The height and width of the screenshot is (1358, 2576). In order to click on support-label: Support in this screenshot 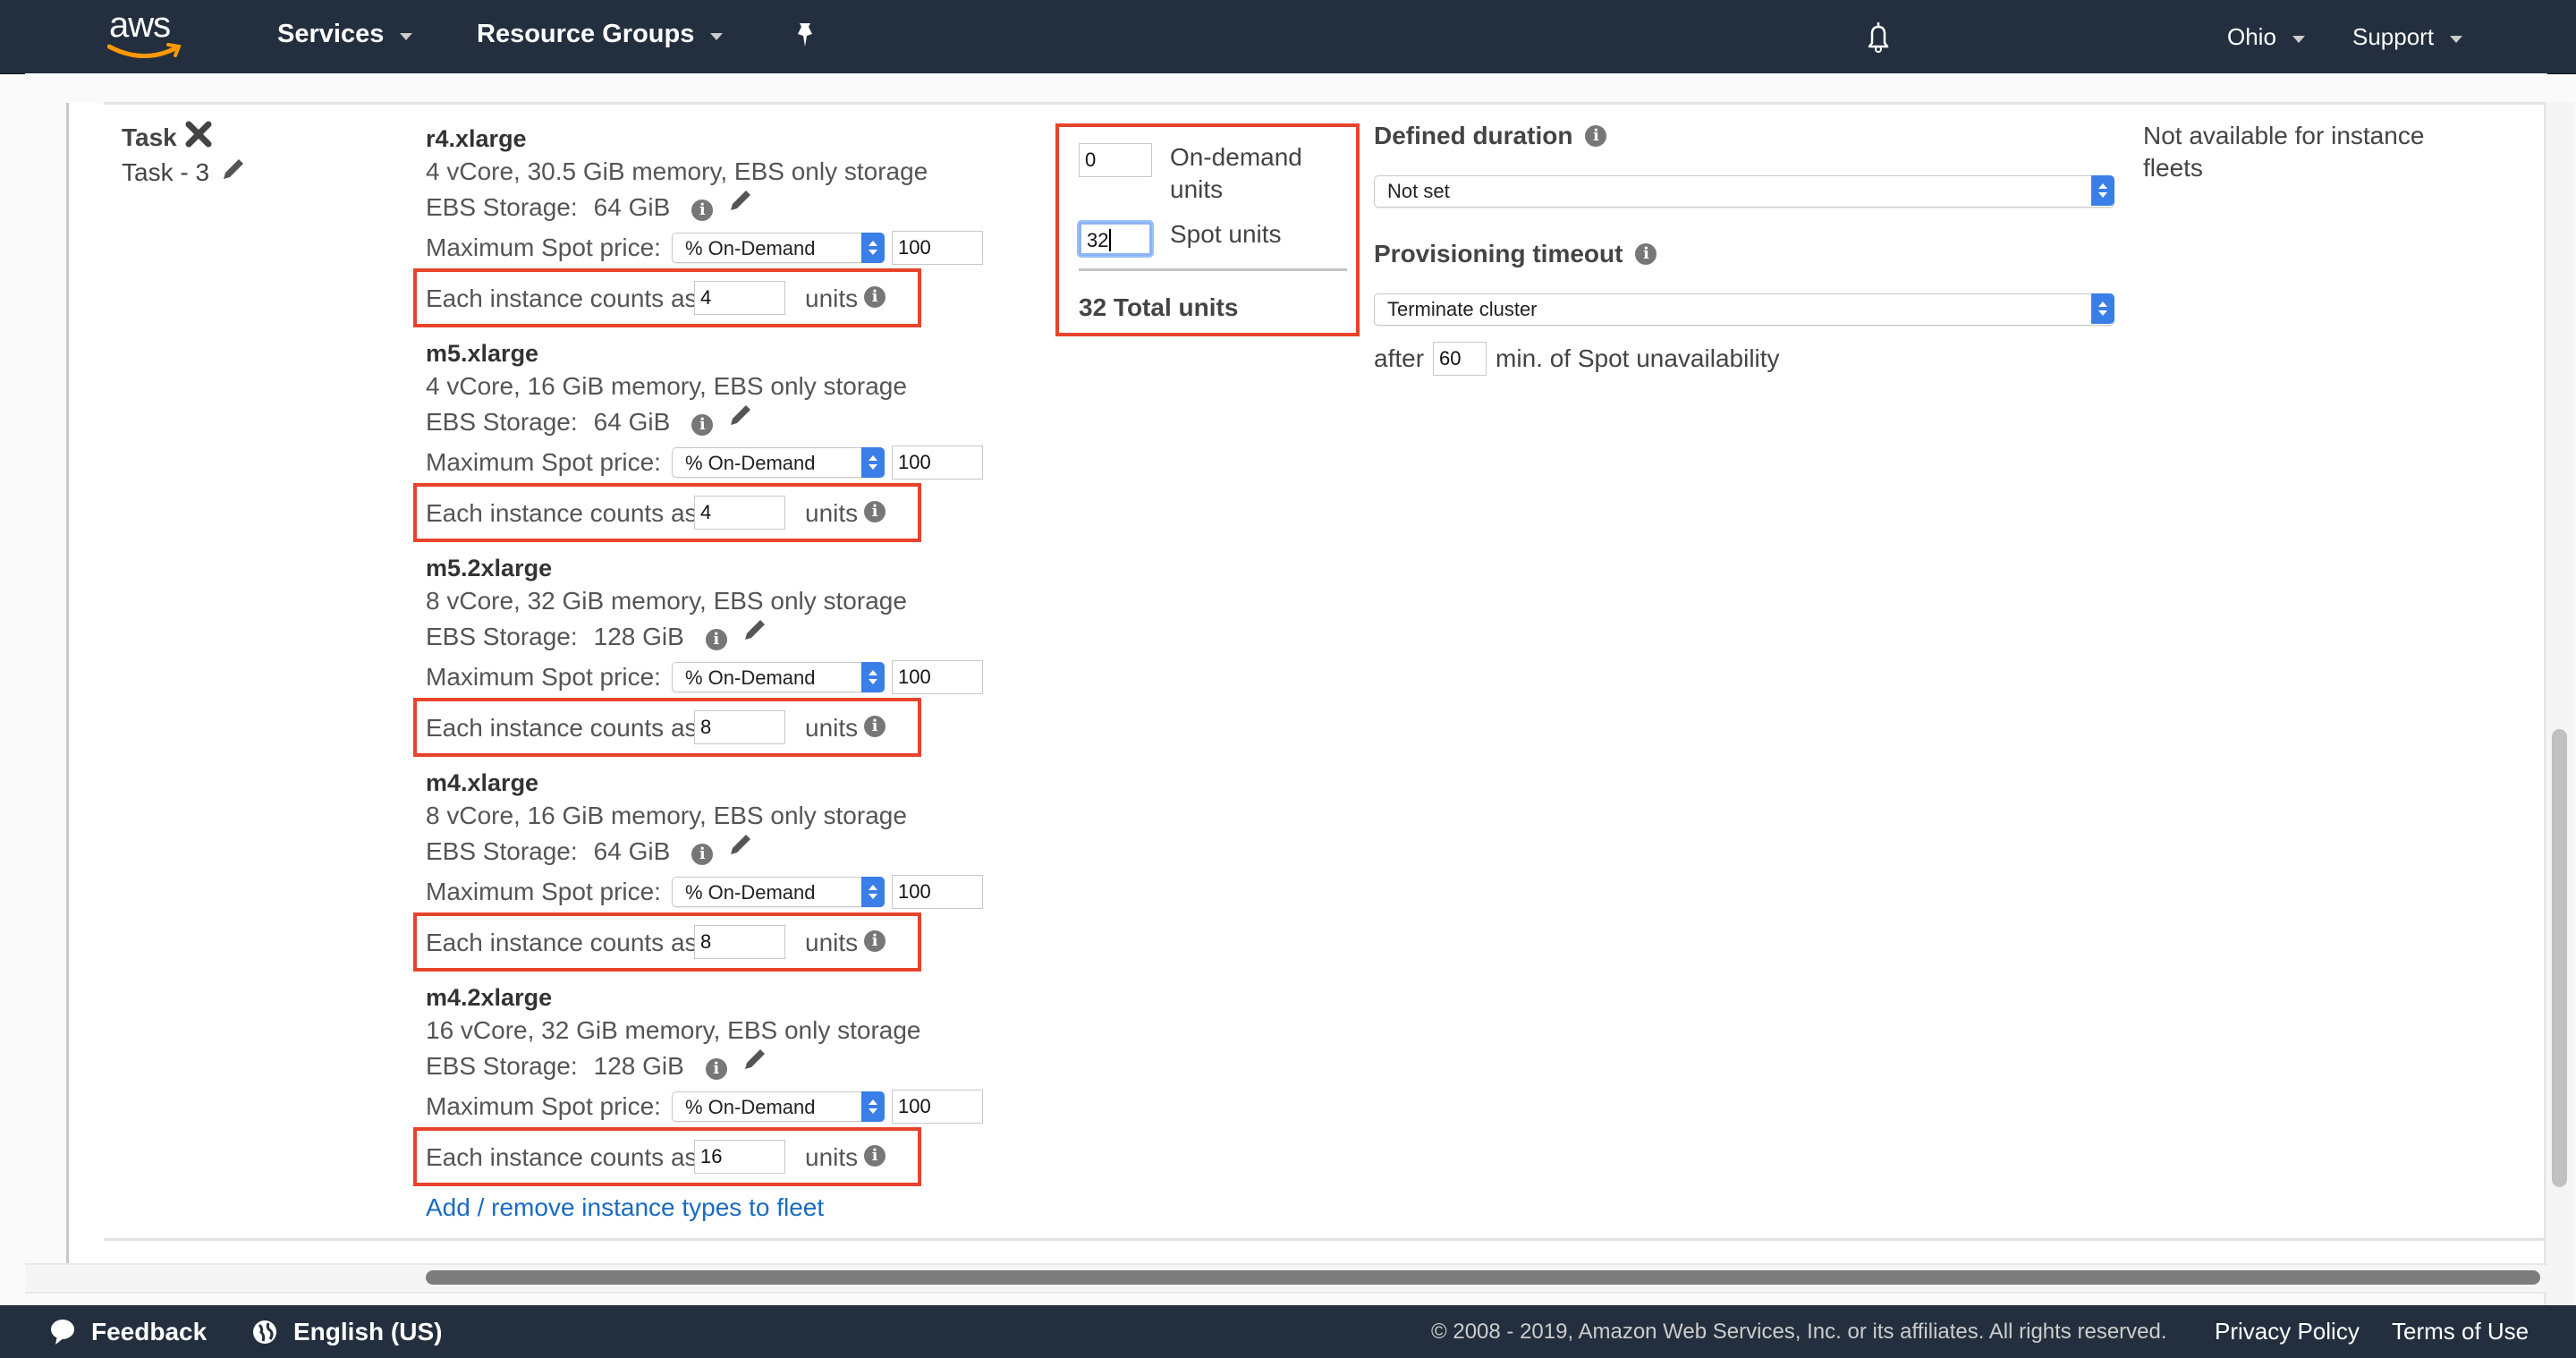, I will do `click(2393, 36)`.